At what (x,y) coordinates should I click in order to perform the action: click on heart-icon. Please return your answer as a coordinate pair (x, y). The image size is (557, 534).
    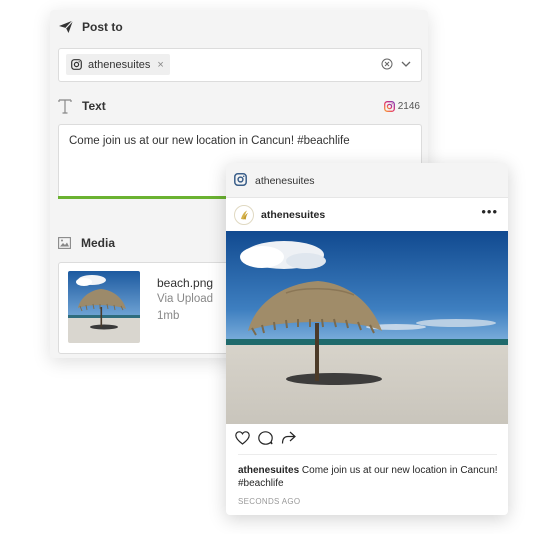
    Looking at the image, I should click on (242, 438).